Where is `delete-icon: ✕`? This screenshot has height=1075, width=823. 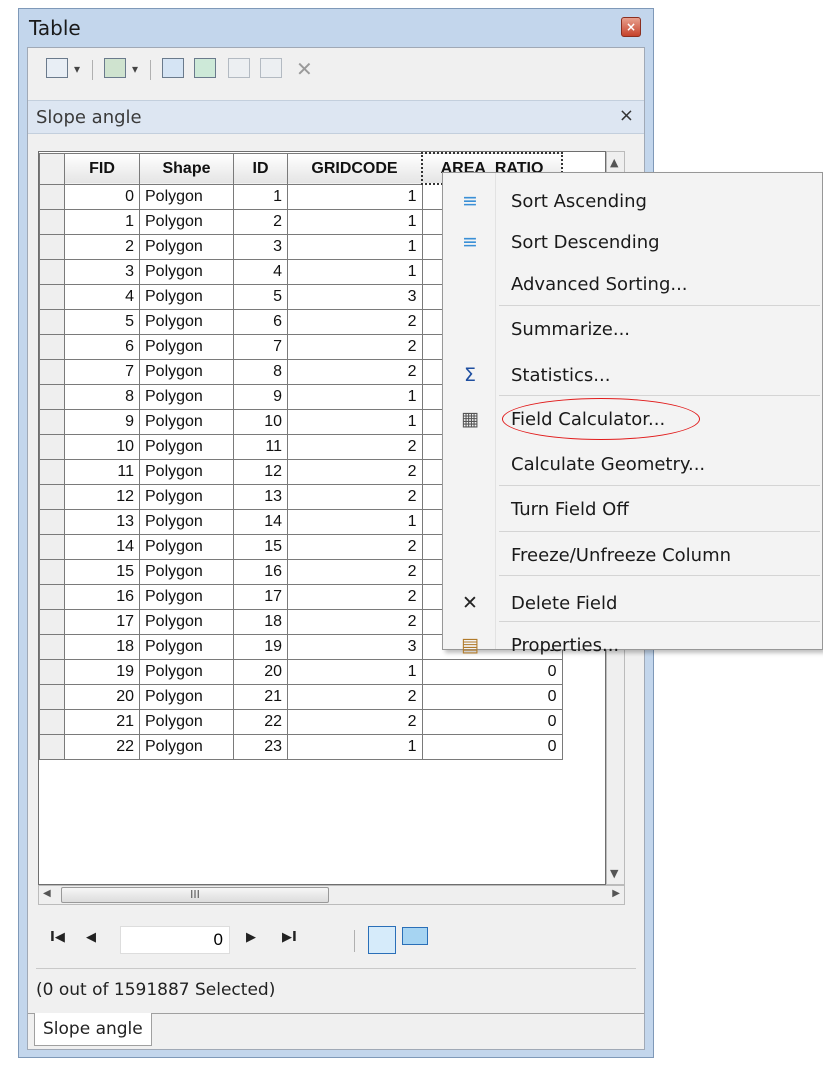 delete-icon: ✕ is located at coordinates (470, 603).